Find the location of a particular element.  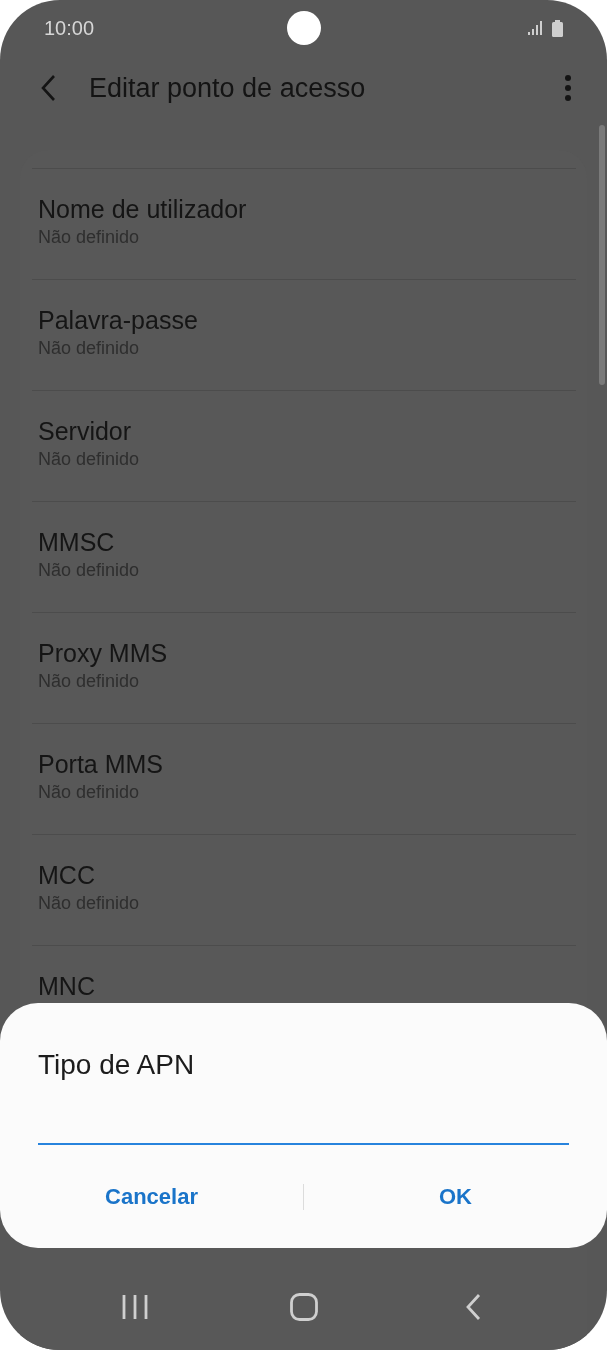

home-icon is located at coordinates (303, 1307).